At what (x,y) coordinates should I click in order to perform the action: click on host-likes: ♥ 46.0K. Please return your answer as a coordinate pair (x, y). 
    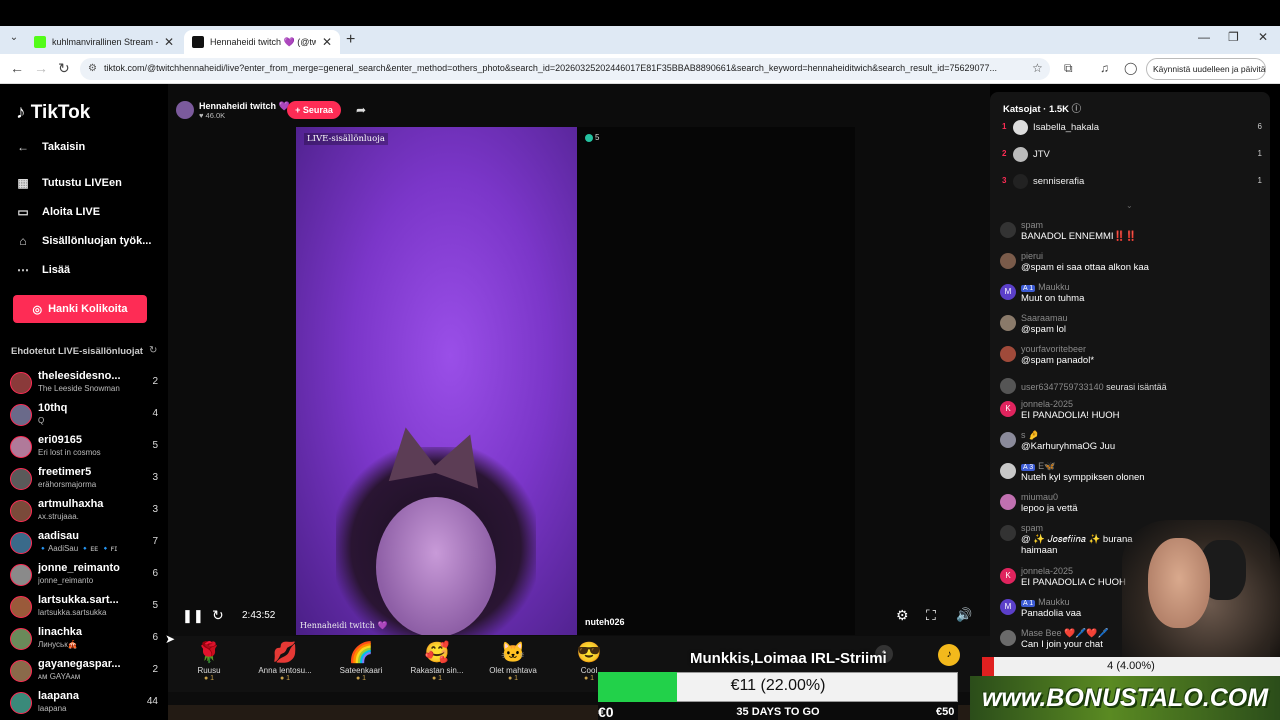
    Looking at the image, I should click on (212, 115).